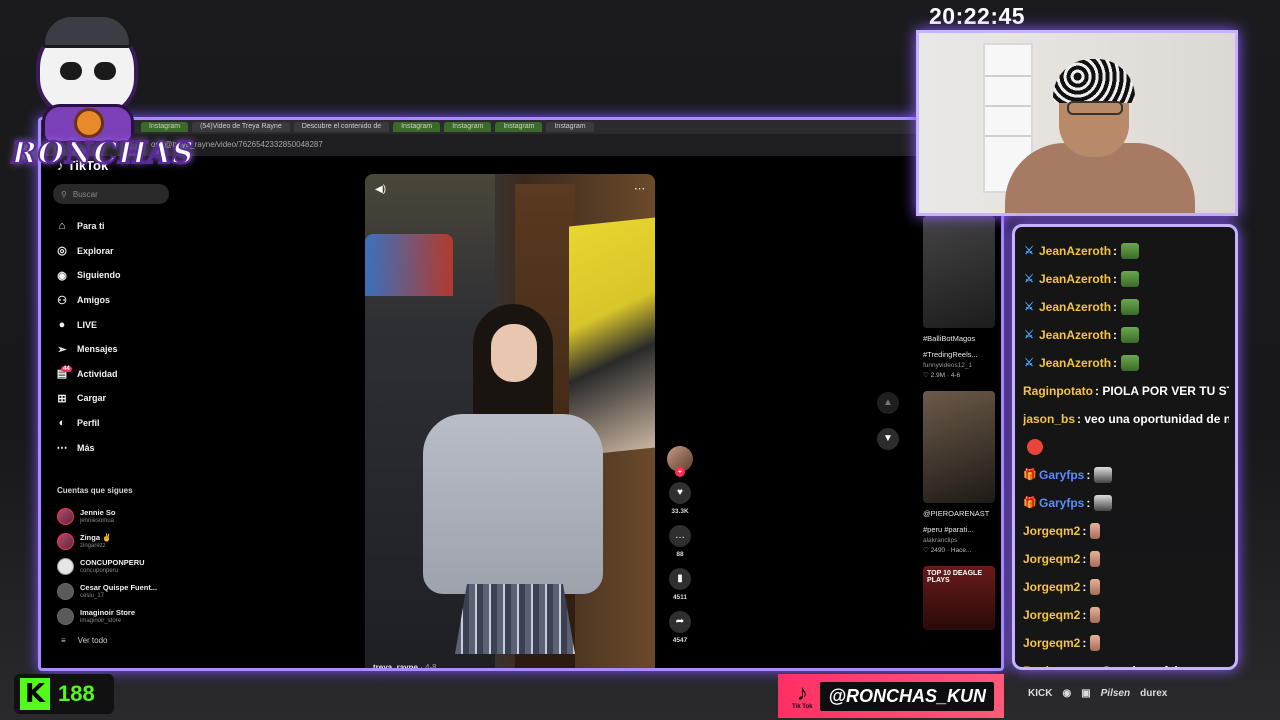  What do you see at coordinates (1126, 419) in the screenshot?
I see `chat-message: jason_bs: veo una oportunidad de n` at bounding box center [1126, 419].